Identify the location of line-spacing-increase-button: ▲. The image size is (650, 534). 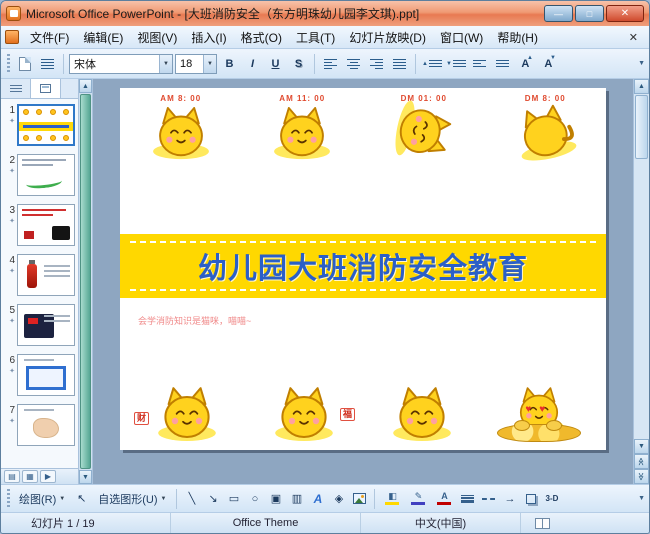
(432, 63).